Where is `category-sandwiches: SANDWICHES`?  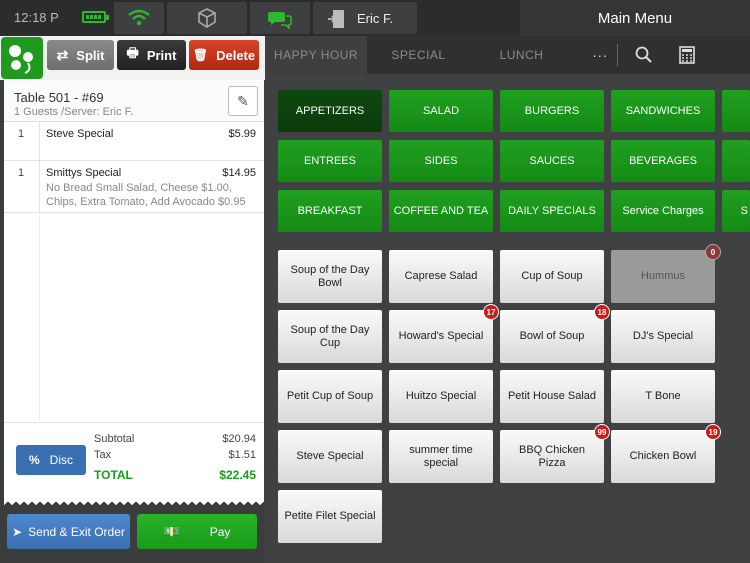
category-sandwiches: SANDWICHES is located at coordinates (663, 111).